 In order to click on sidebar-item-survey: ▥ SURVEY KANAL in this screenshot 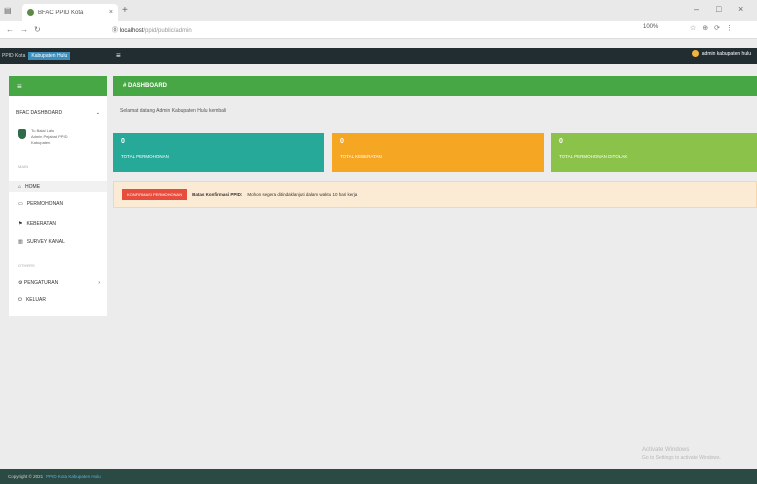, I will do `click(41, 242)`.